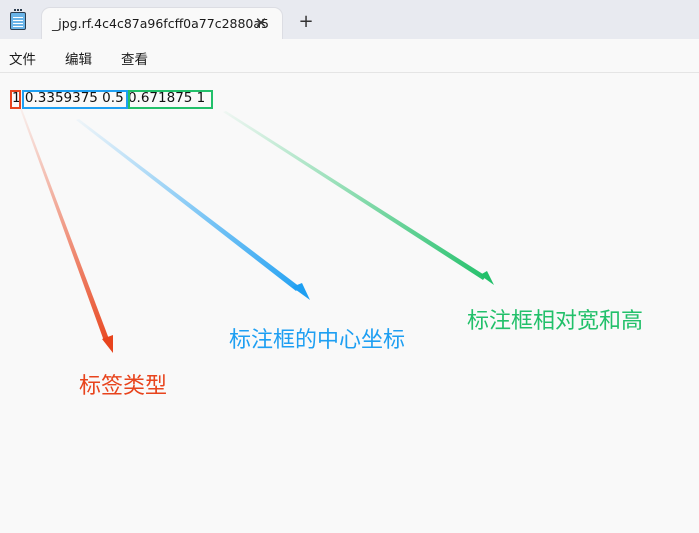 The image size is (699, 533). I want to click on annotation-label-type: 标签类型, so click(123, 386).